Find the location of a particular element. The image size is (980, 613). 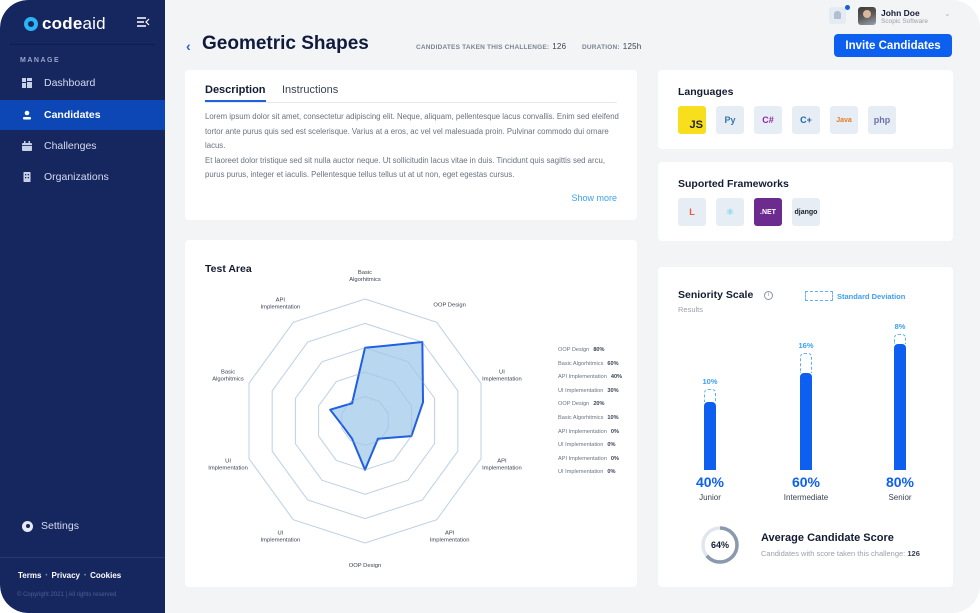

radar-data-area is located at coordinates (377, 406).